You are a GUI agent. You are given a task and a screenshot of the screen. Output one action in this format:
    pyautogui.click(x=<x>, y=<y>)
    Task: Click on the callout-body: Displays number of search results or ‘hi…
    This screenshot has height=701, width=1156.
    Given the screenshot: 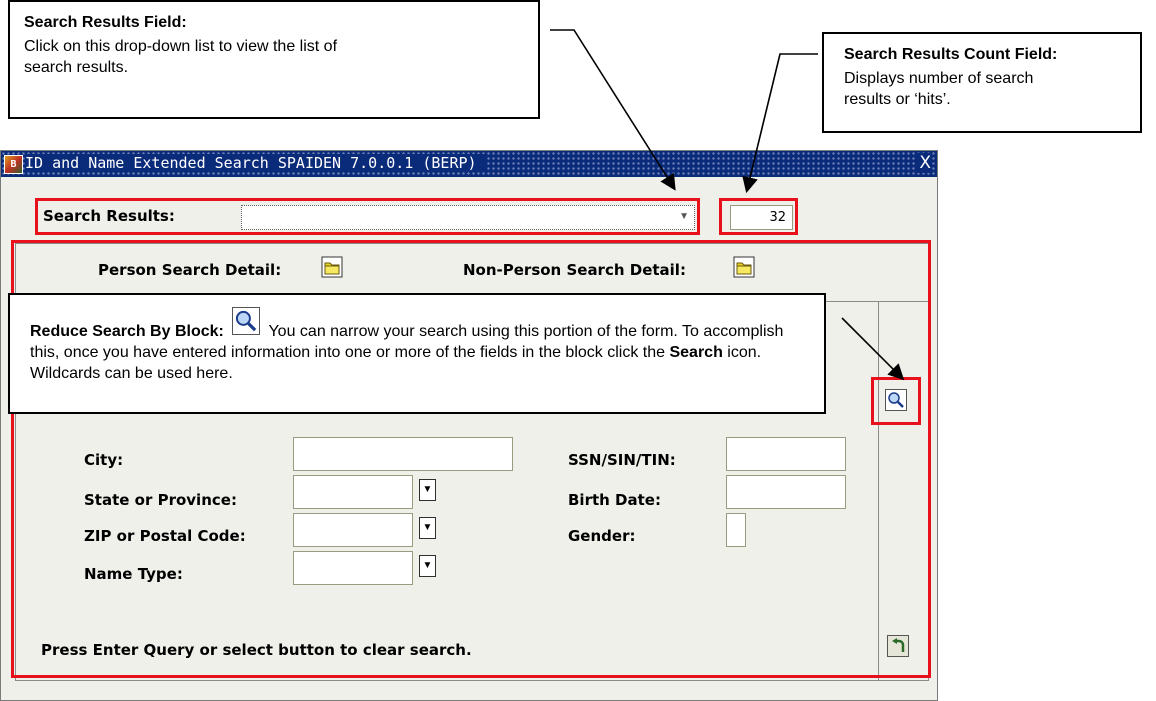 What is the action you would take?
    pyautogui.click(x=939, y=89)
    